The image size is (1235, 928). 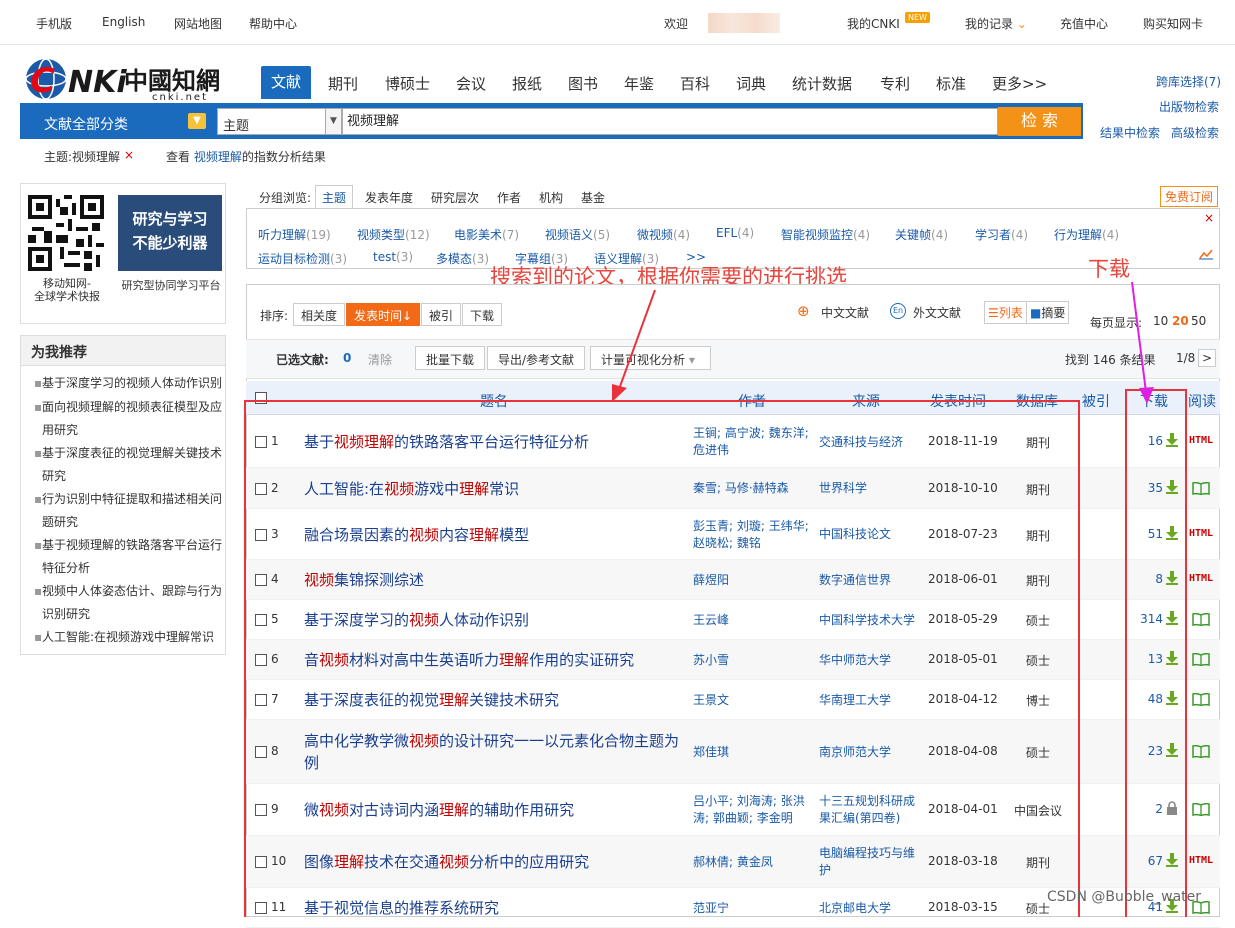 I want to click on annotation-arrows, so click(x=883, y=342).